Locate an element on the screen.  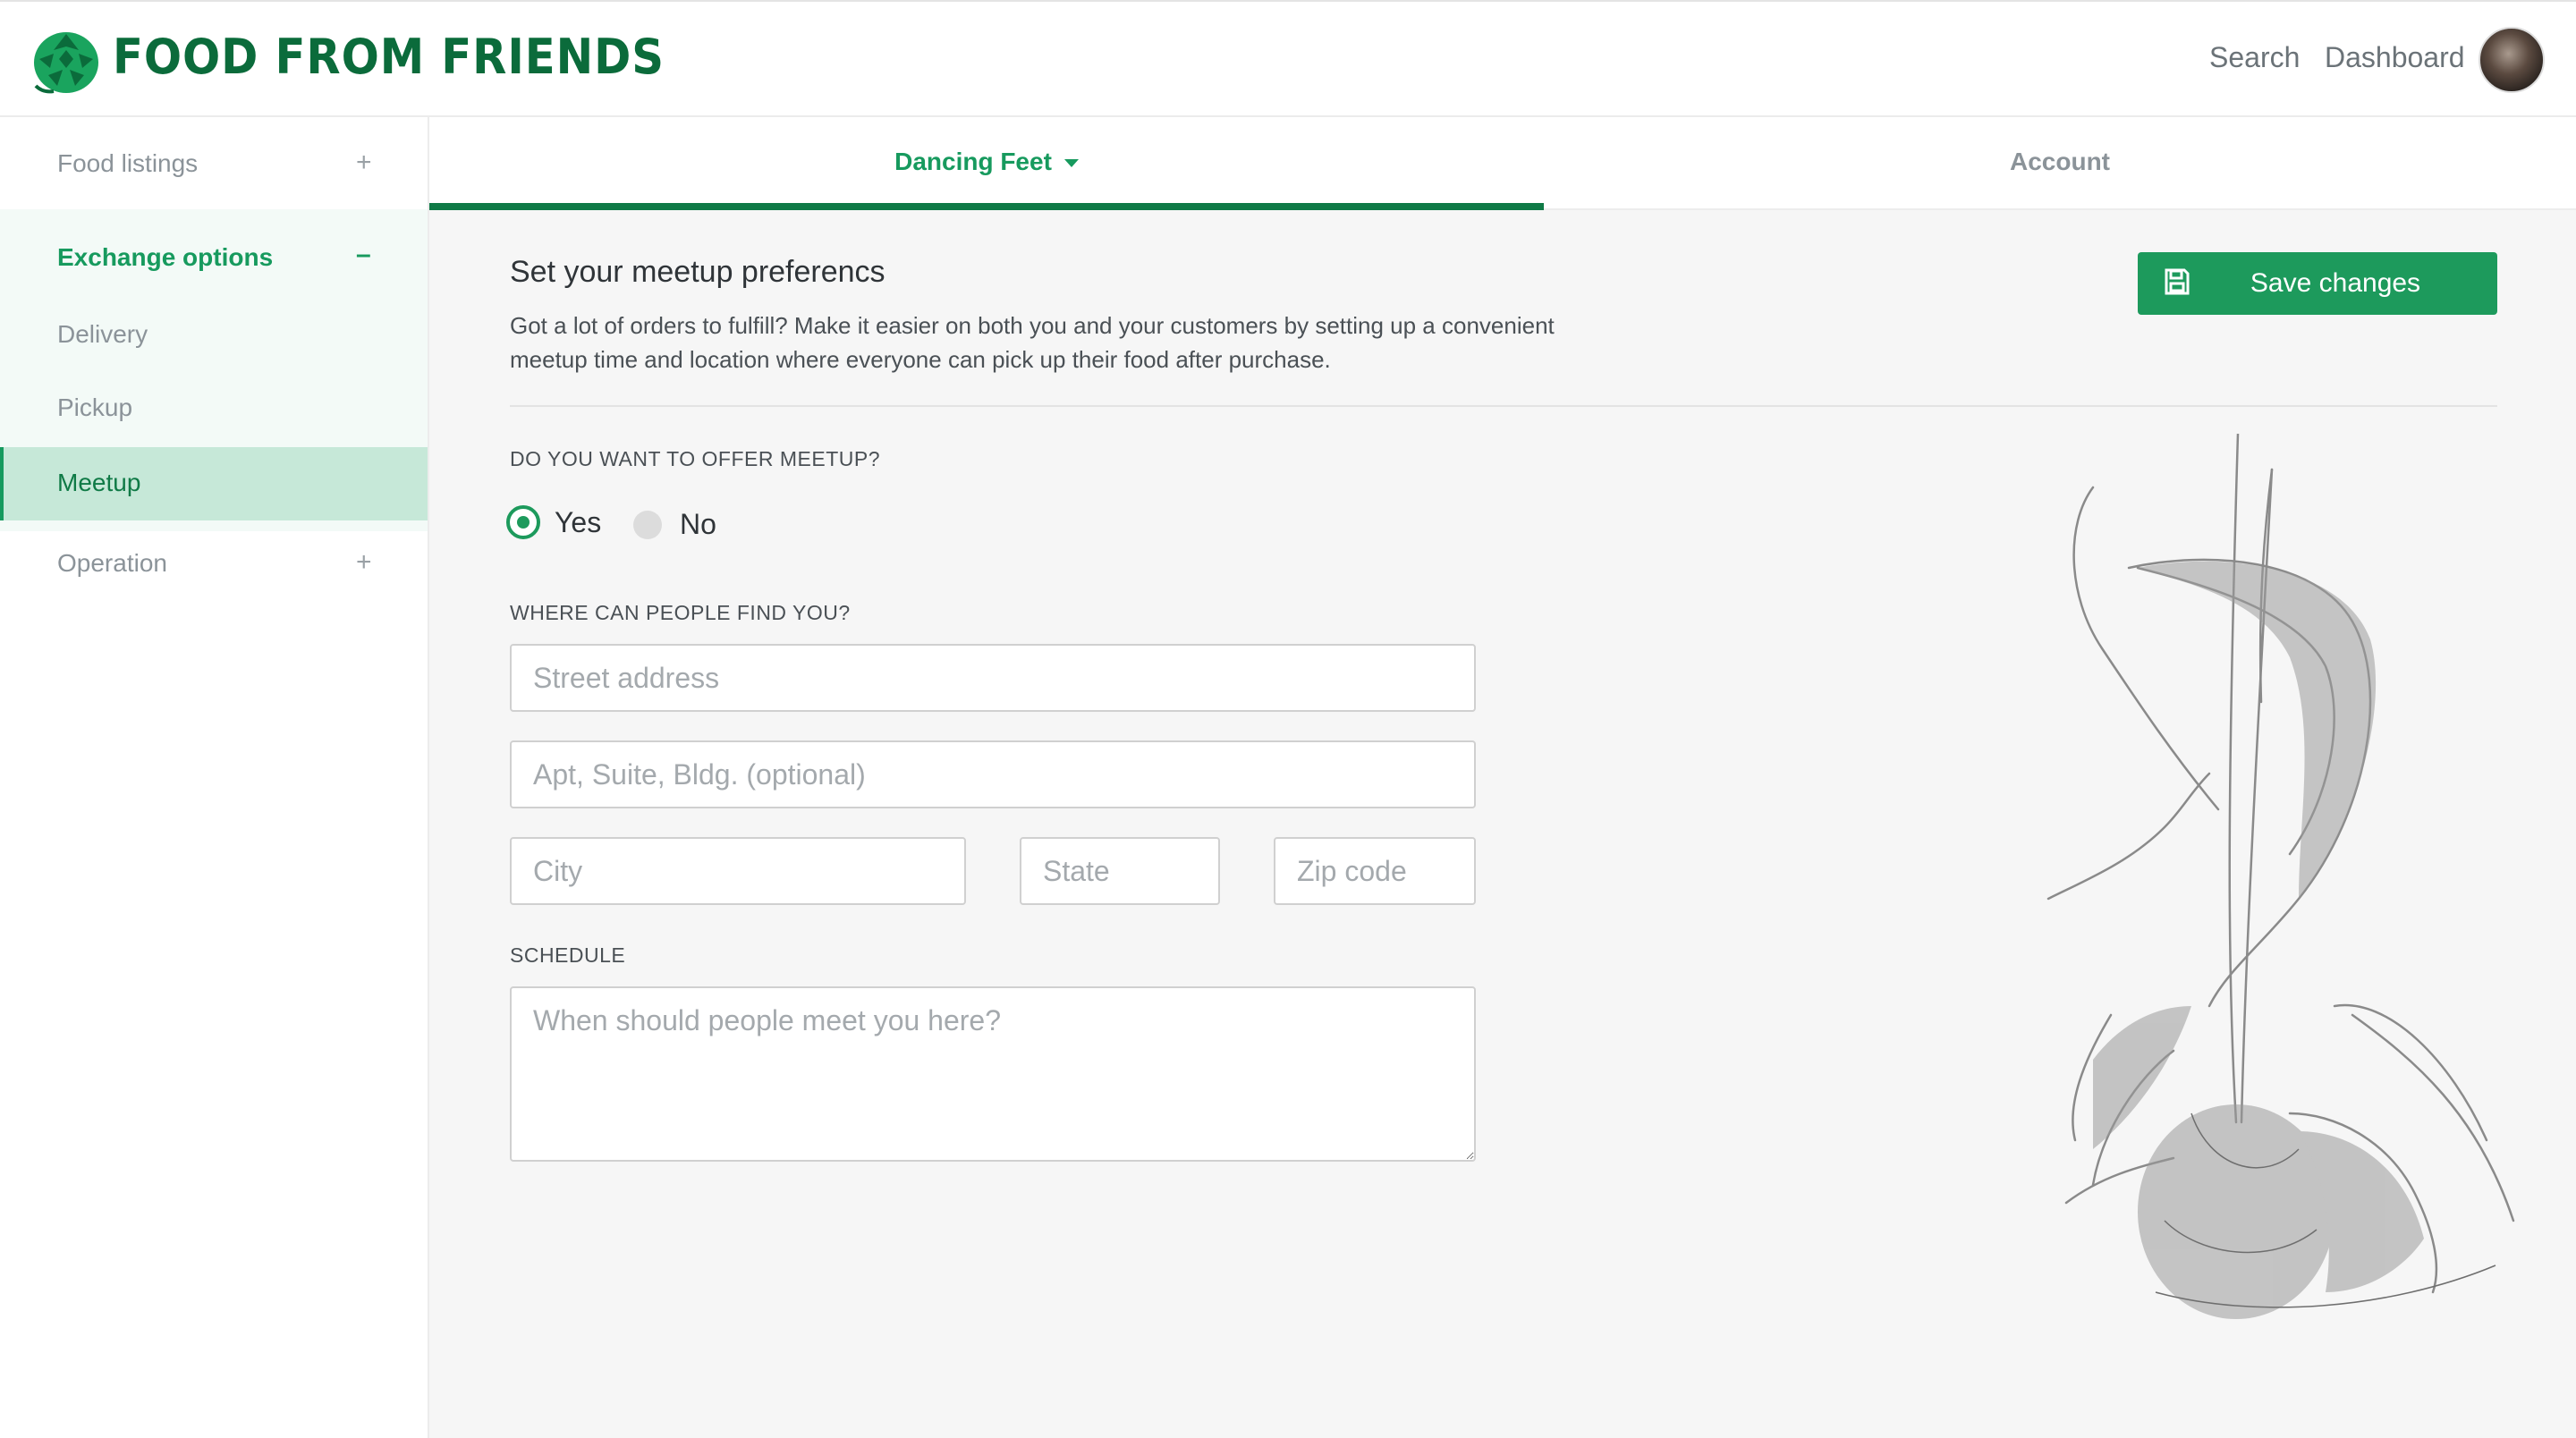
radio-yes: Yes is located at coordinates (553, 522).